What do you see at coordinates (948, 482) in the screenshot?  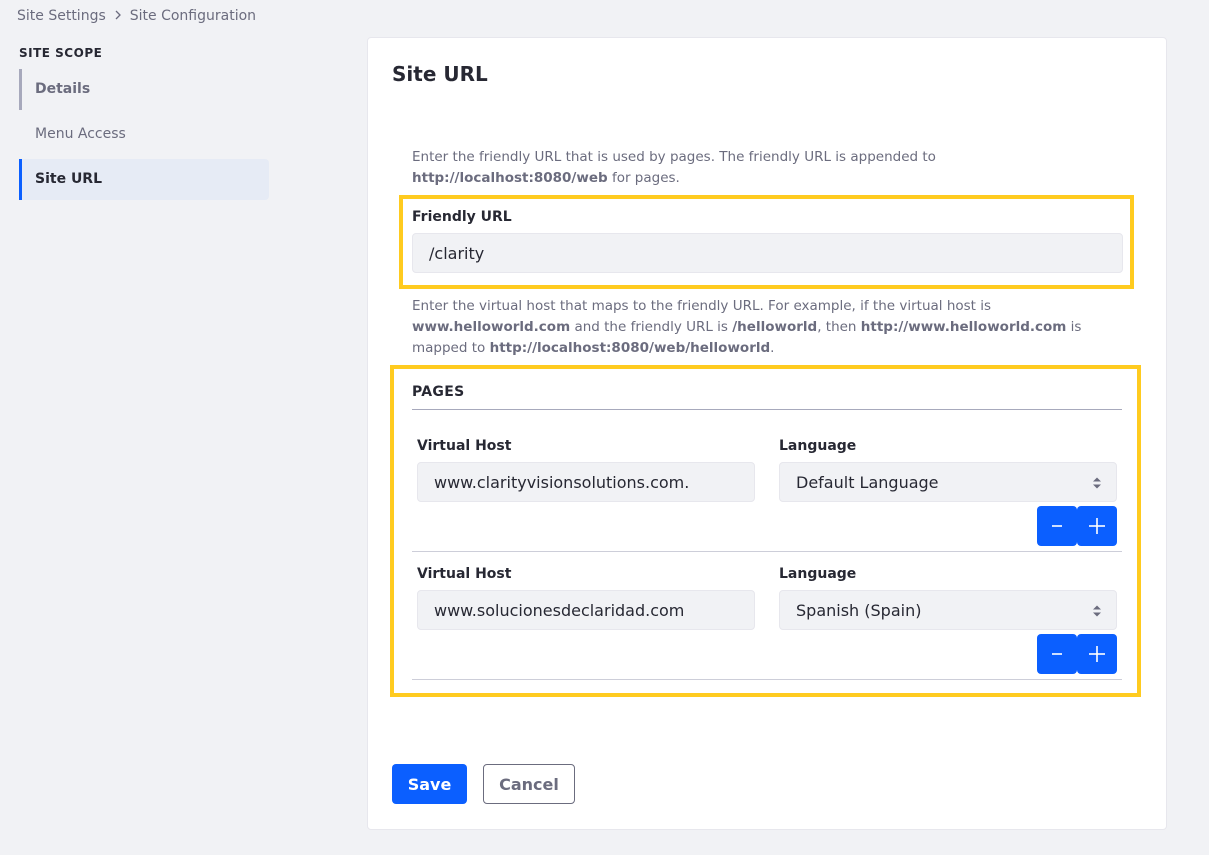 I see `language-select: Default Language` at bounding box center [948, 482].